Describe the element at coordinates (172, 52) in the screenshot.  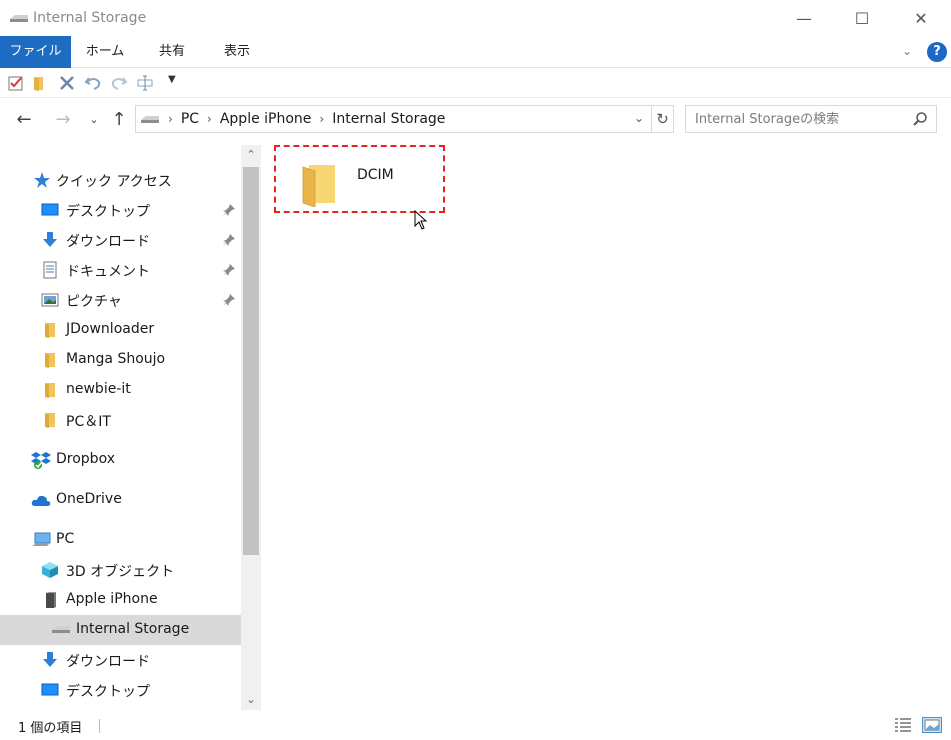
I see `tab-share: 共有` at that location.